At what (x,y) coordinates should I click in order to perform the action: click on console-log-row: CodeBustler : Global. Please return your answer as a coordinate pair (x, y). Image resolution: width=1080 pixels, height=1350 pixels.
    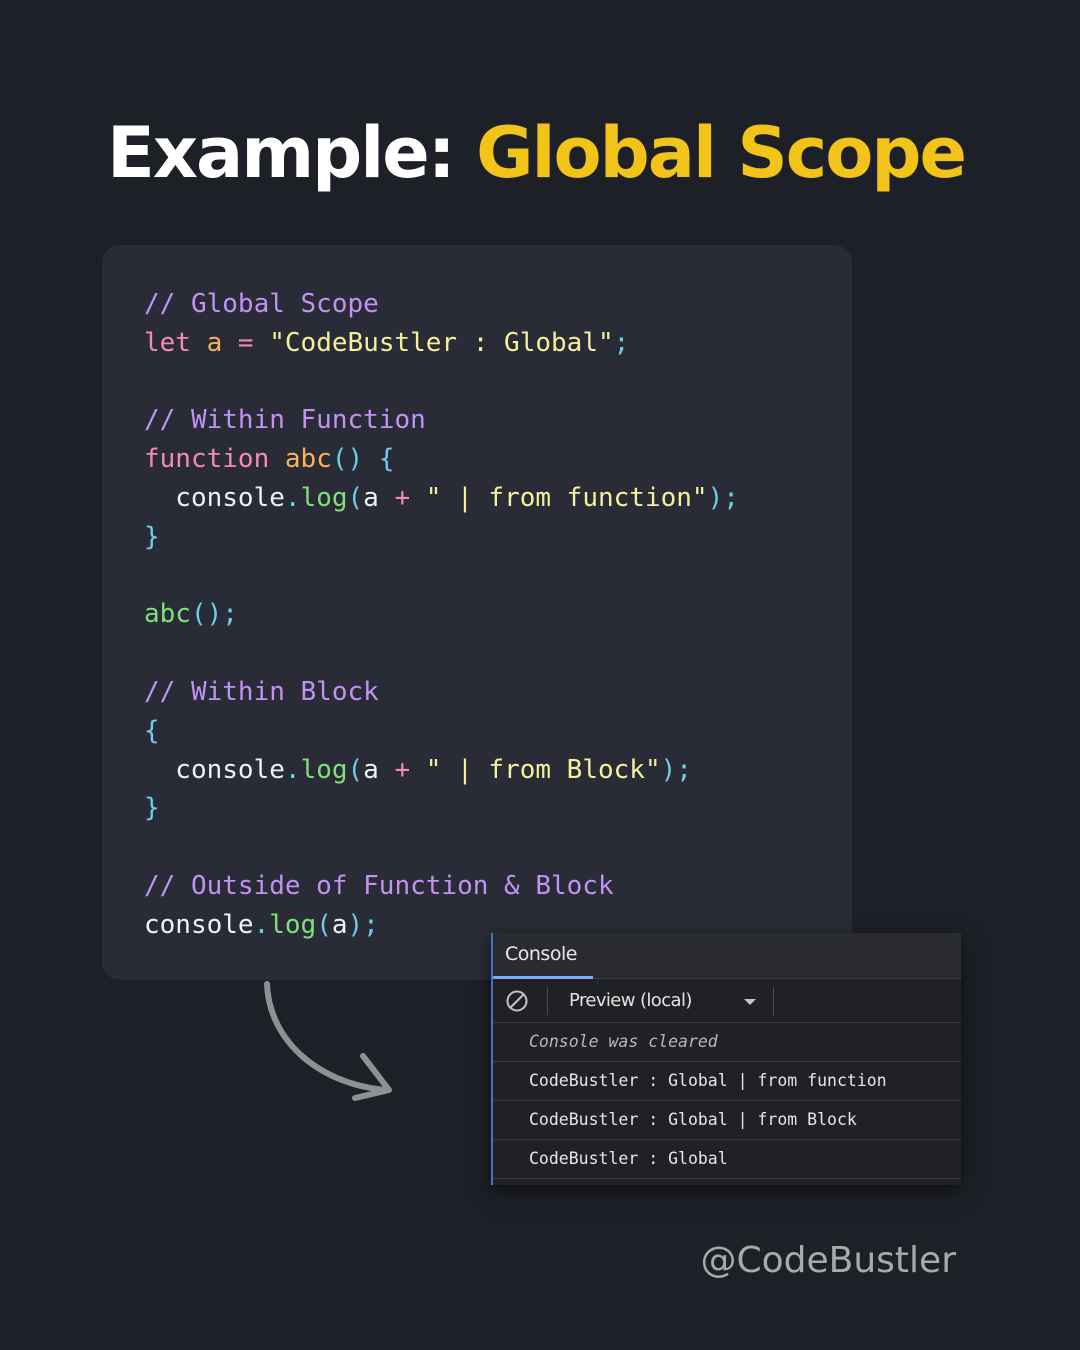
    Looking at the image, I should click on (727, 1159).